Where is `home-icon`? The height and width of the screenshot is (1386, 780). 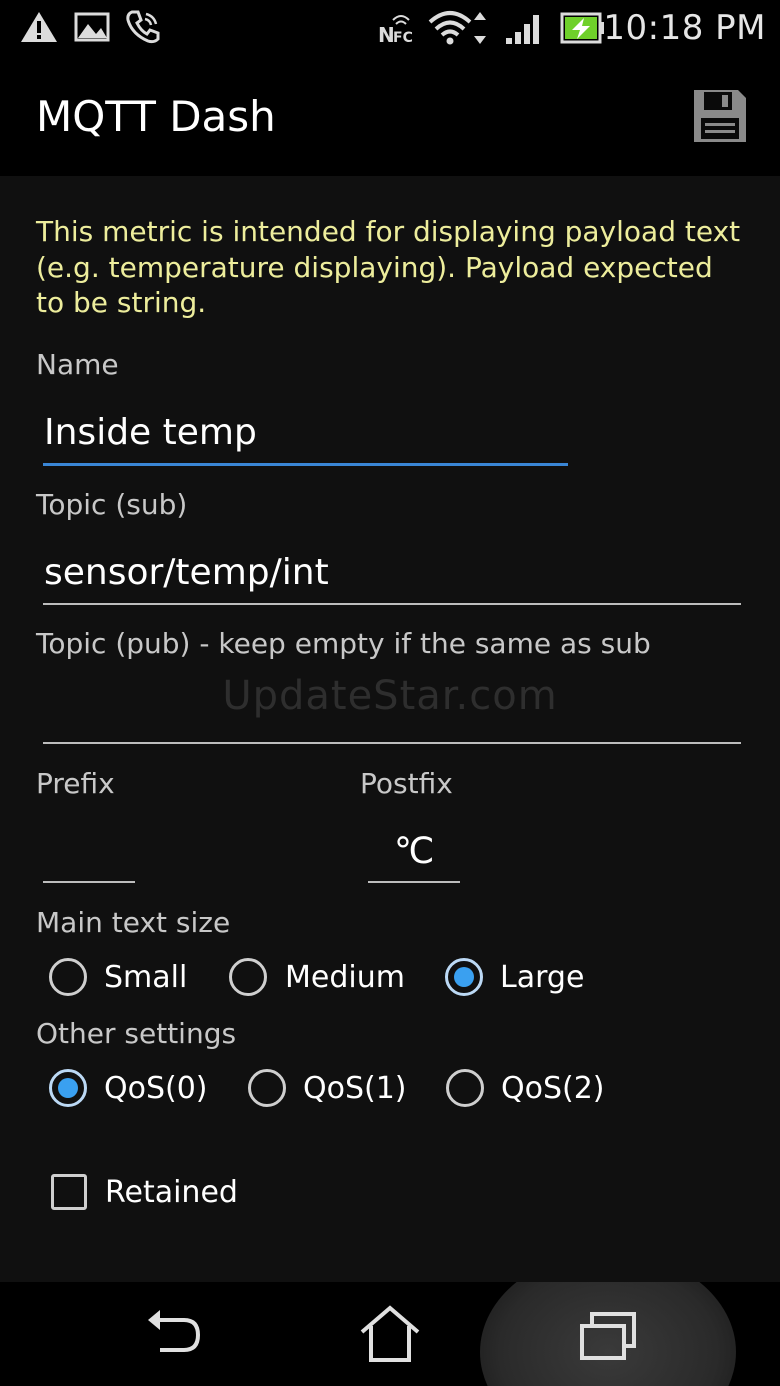 home-icon is located at coordinates (390, 1334).